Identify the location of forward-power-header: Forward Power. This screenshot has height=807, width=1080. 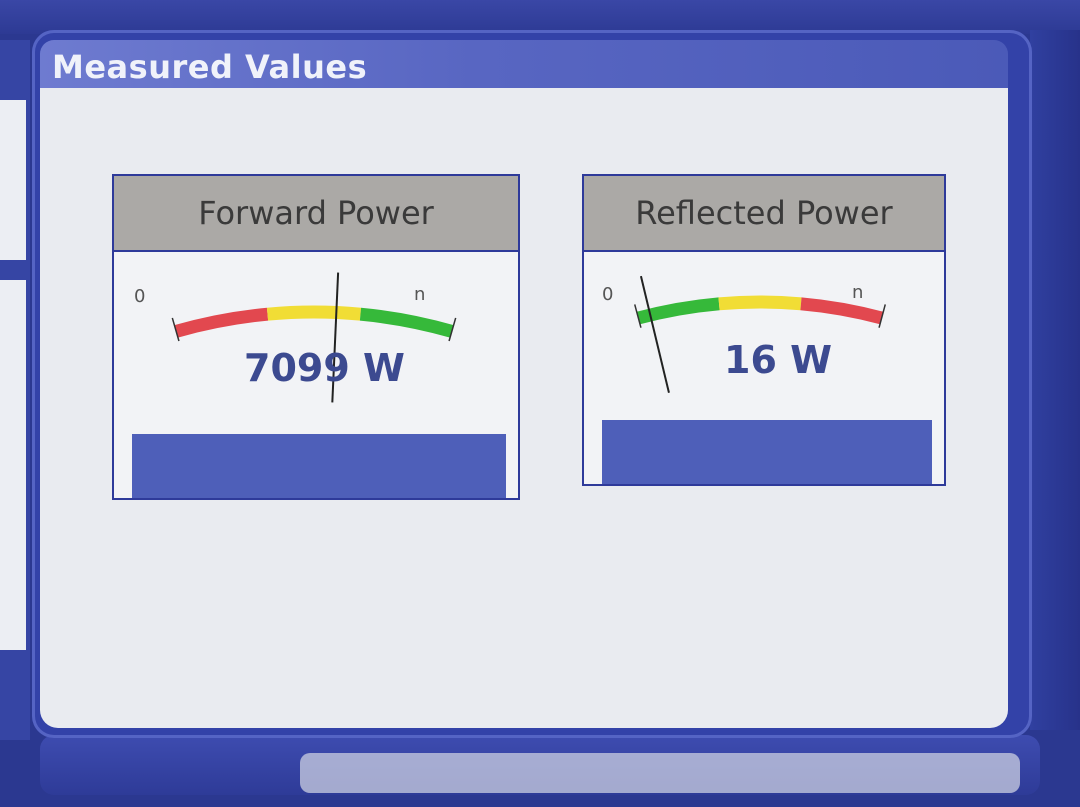
(316, 214).